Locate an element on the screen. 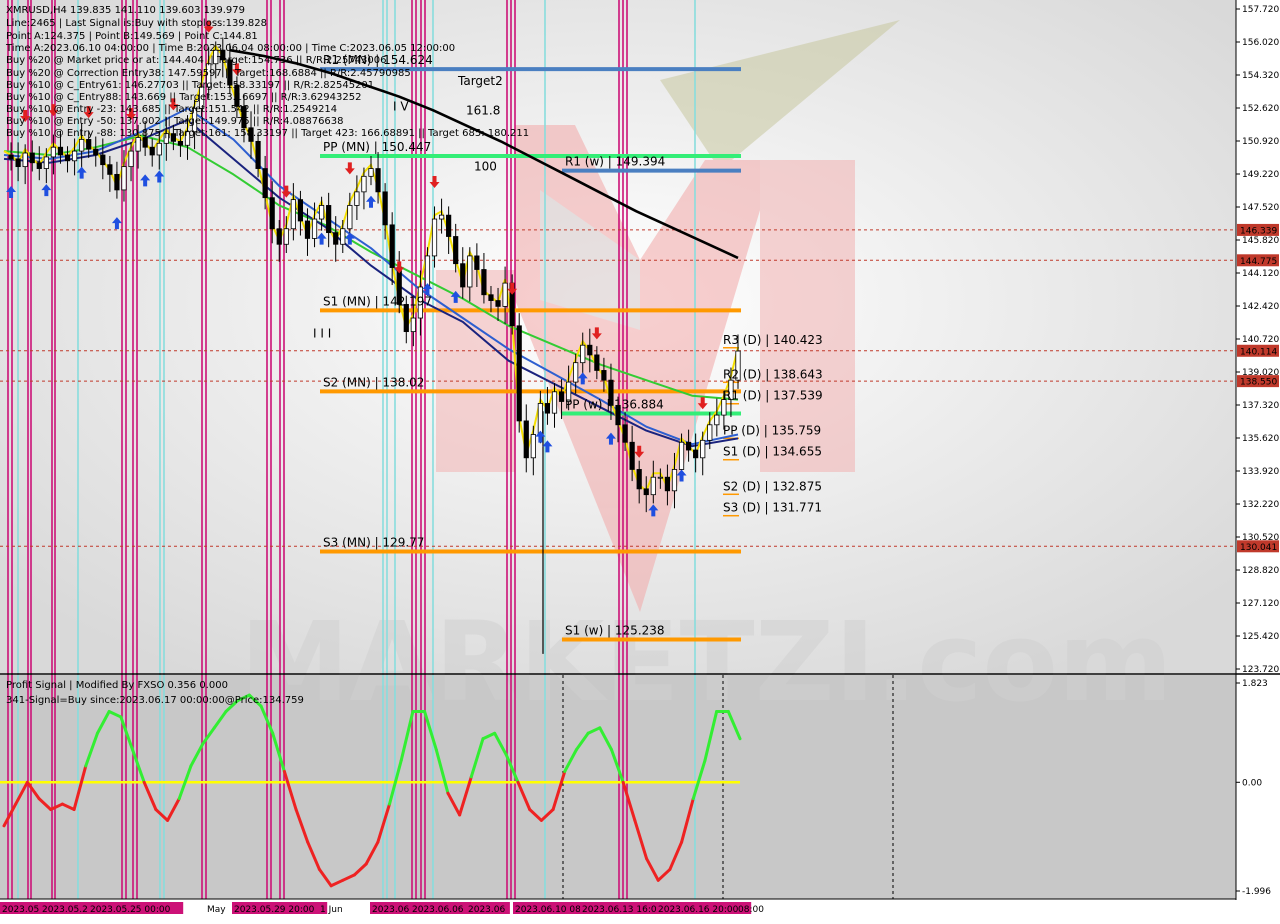 The width and height of the screenshot is (1280, 924). price-axis is located at coordinates (1258, 450).